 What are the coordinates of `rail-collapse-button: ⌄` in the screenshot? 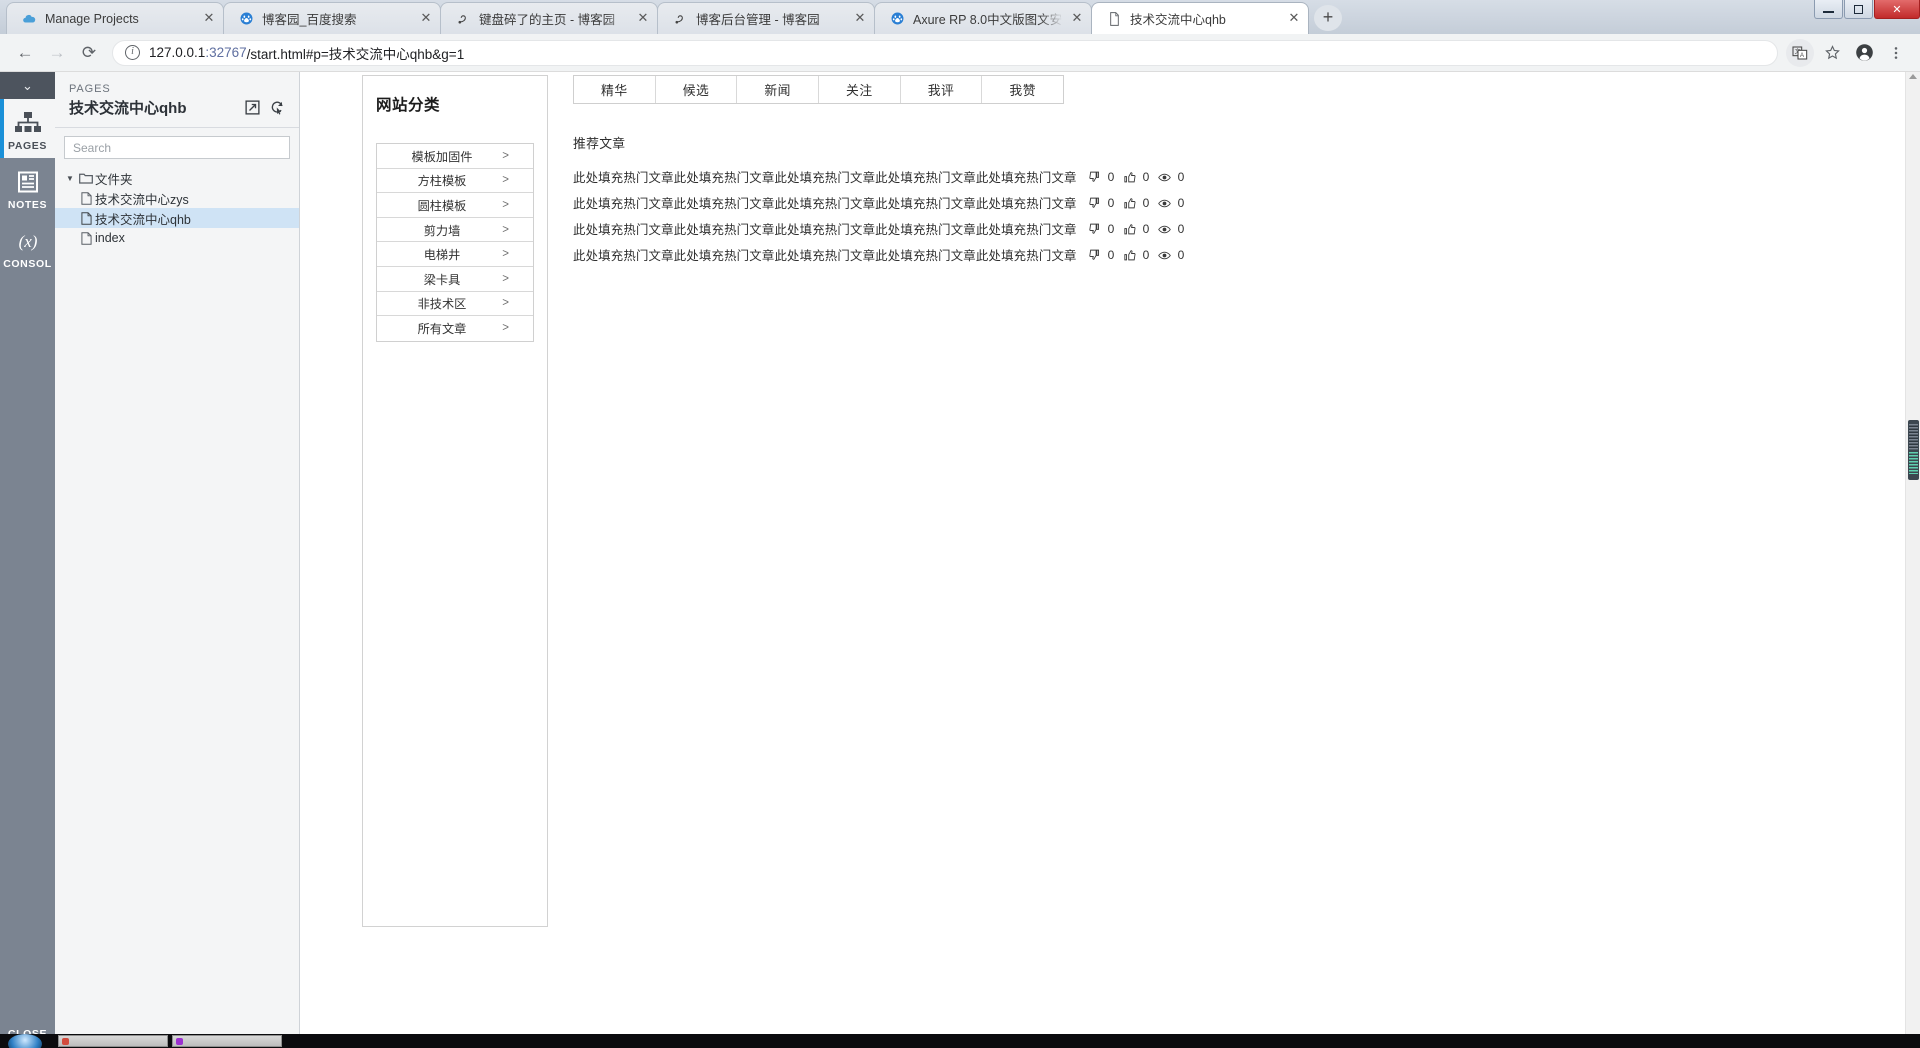 It's located at (27, 85).